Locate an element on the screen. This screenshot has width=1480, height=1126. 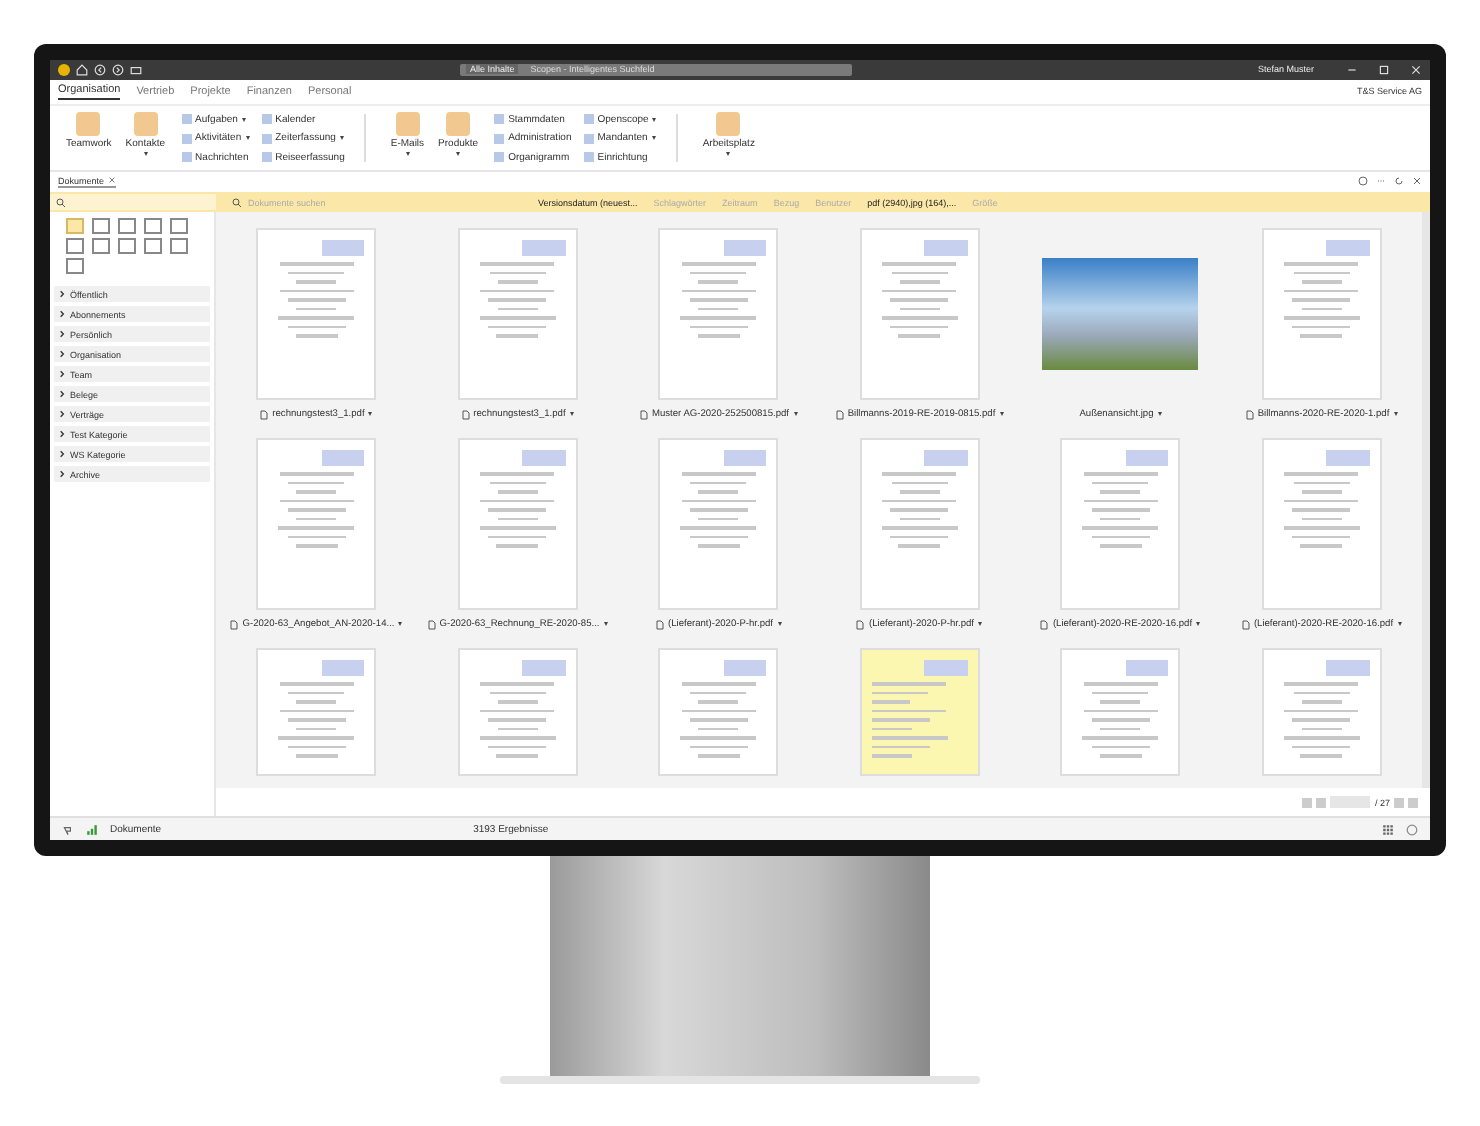
more-icon is located at coordinates (1381, 181).